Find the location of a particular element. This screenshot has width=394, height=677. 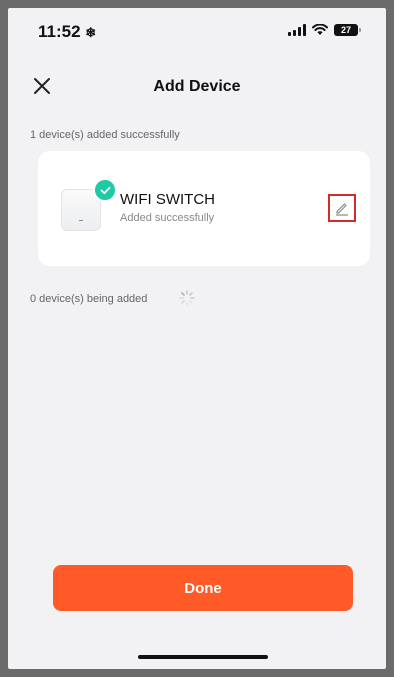

edit-device-name-button is located at coordinates (342, 208).